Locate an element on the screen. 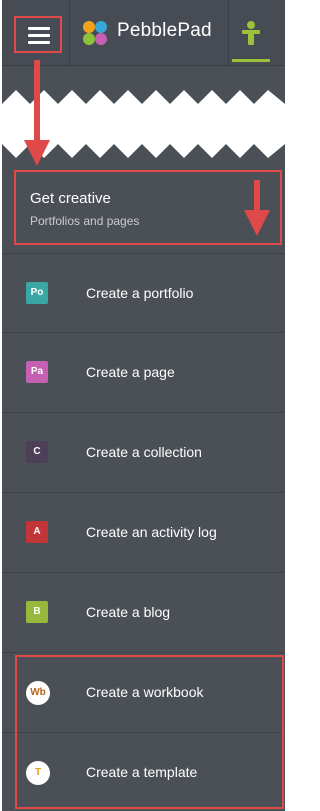  menu-item-label: Create a workbook is located at coordinates (145, 692).